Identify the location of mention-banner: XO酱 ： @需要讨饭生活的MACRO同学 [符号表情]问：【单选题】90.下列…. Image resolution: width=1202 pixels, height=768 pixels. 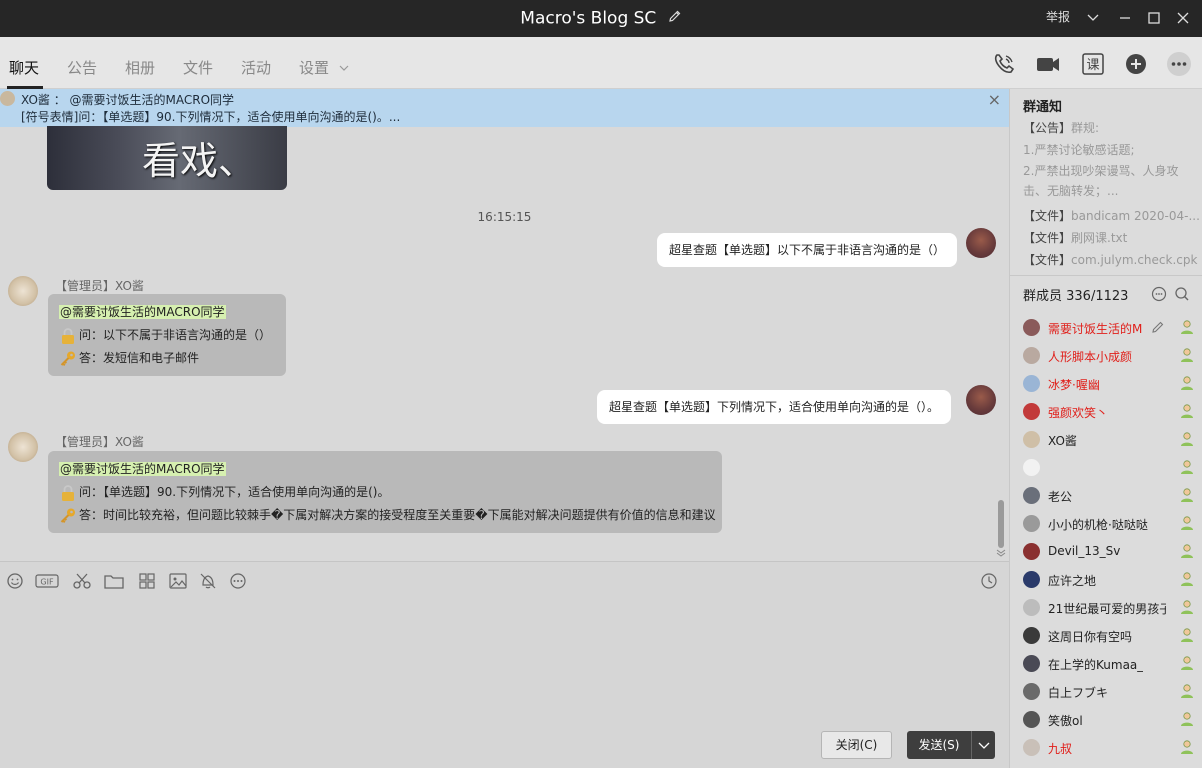
(504, 108).